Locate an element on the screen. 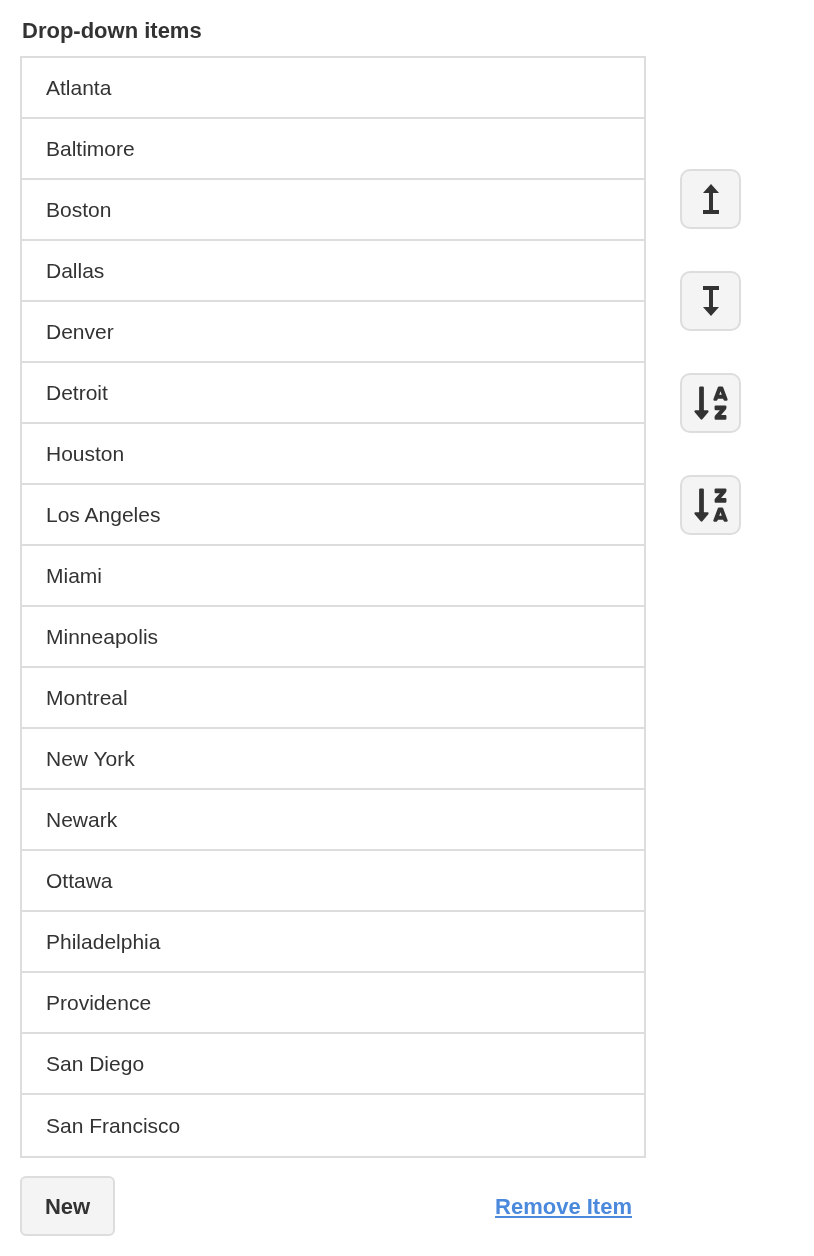  arrow-down-from-bar-icon is located at coordinates (710, 301).